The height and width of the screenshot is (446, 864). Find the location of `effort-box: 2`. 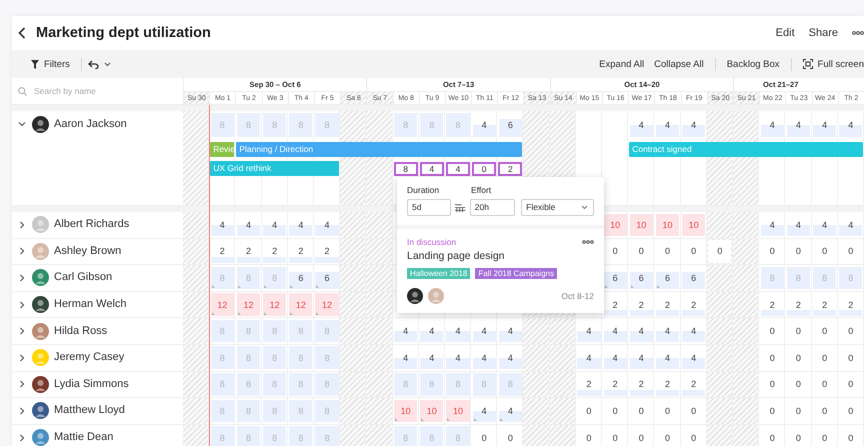

effort-box: 2 is located at coordinates (510, 169).